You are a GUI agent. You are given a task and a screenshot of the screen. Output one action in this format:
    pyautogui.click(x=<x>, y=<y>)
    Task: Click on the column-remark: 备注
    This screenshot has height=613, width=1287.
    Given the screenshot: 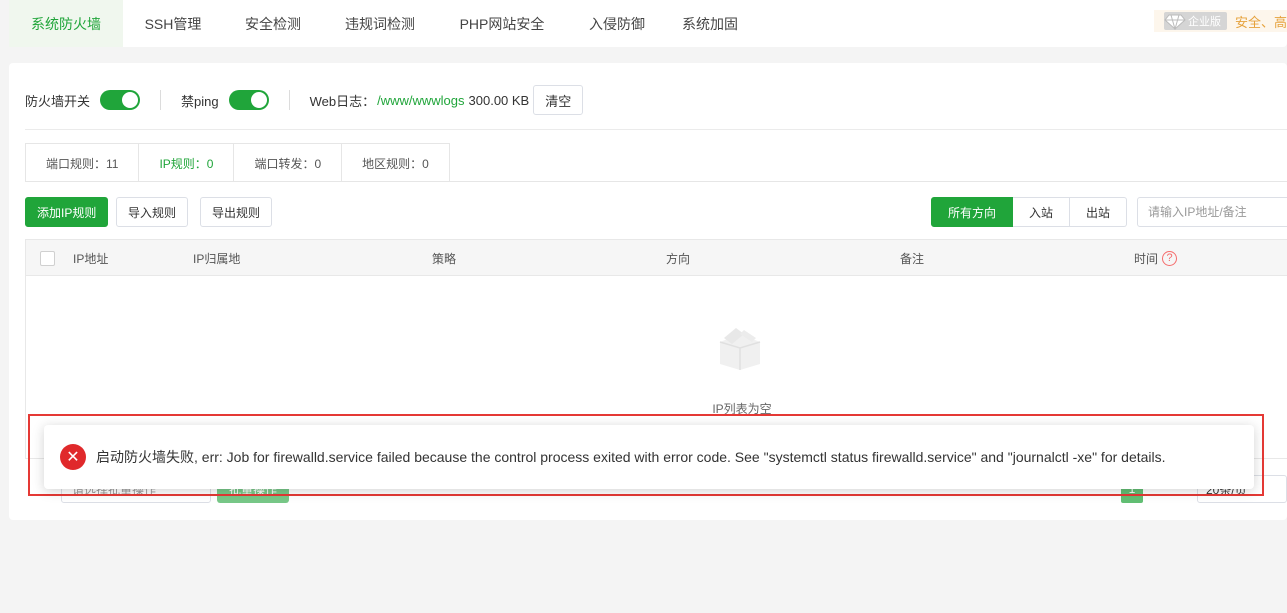 What is the action you would take?
    pyautogui.click(x=912, y=258)
    